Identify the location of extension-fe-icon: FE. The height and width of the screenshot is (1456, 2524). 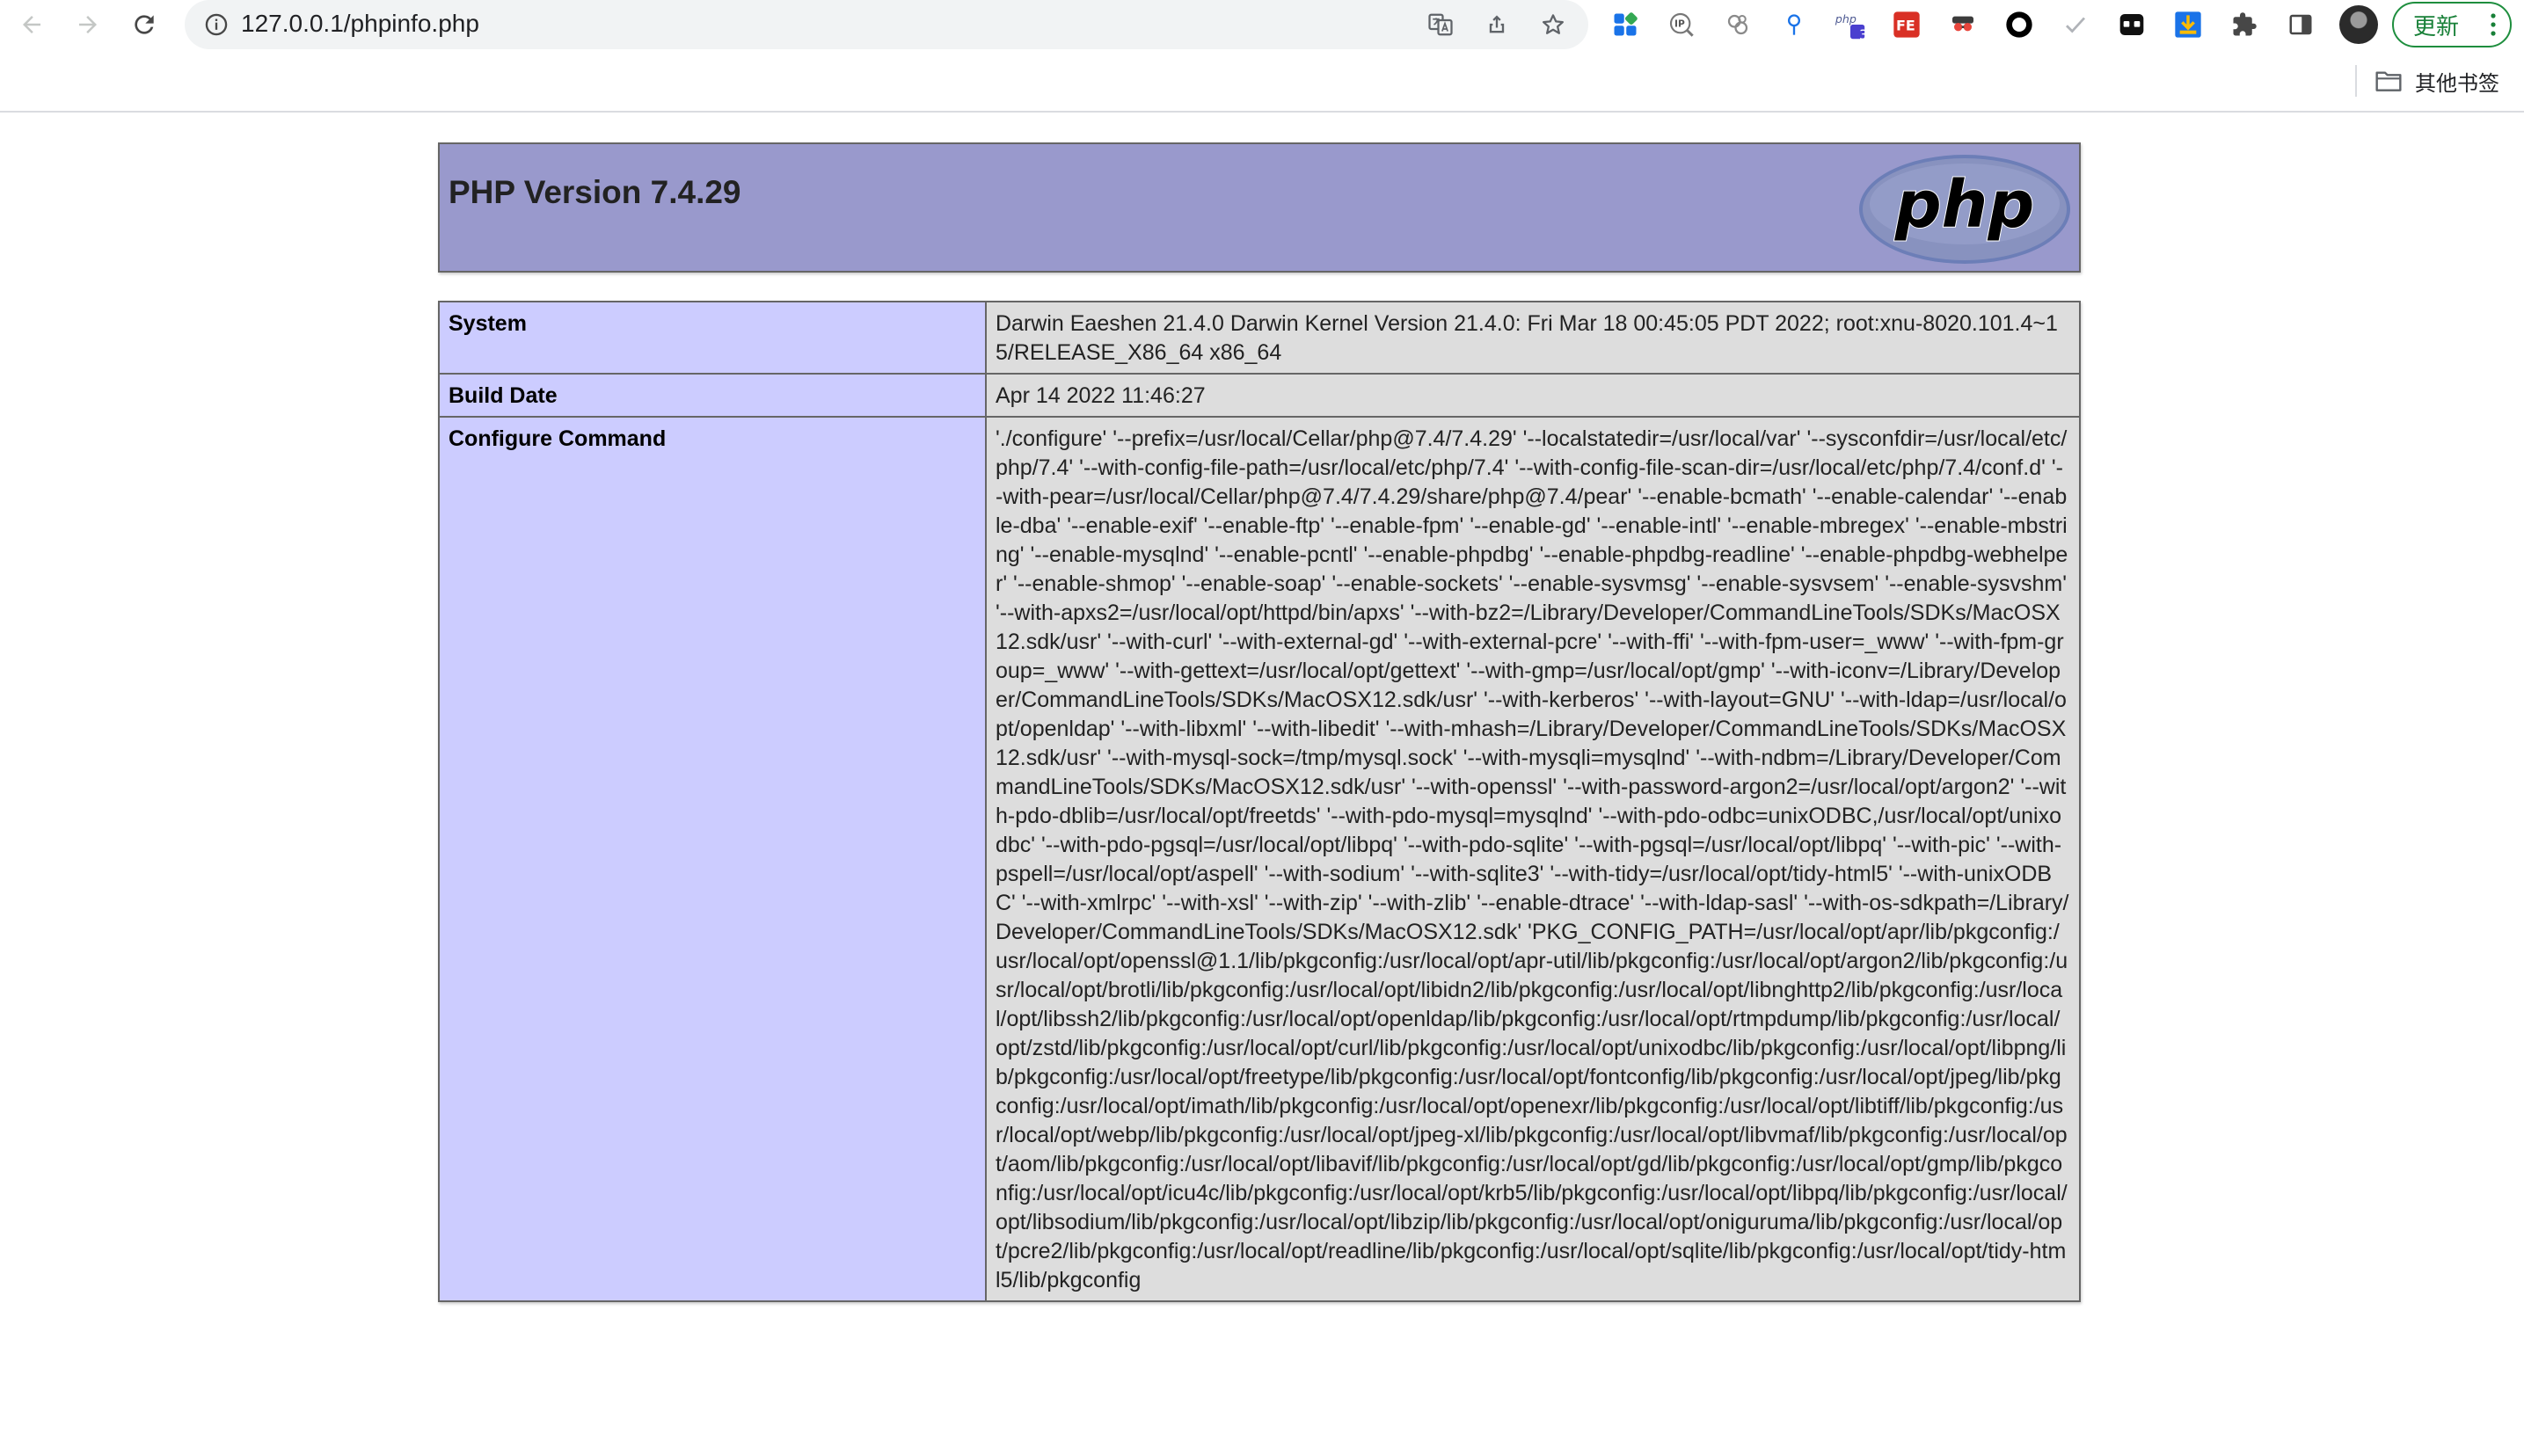
(1907, 24).